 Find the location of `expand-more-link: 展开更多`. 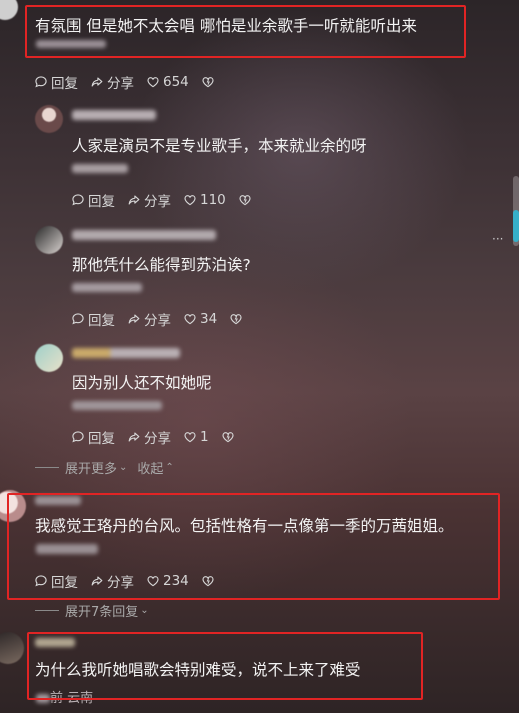

expand-more-link: 展开更多 is located at coordinates (91, 467).